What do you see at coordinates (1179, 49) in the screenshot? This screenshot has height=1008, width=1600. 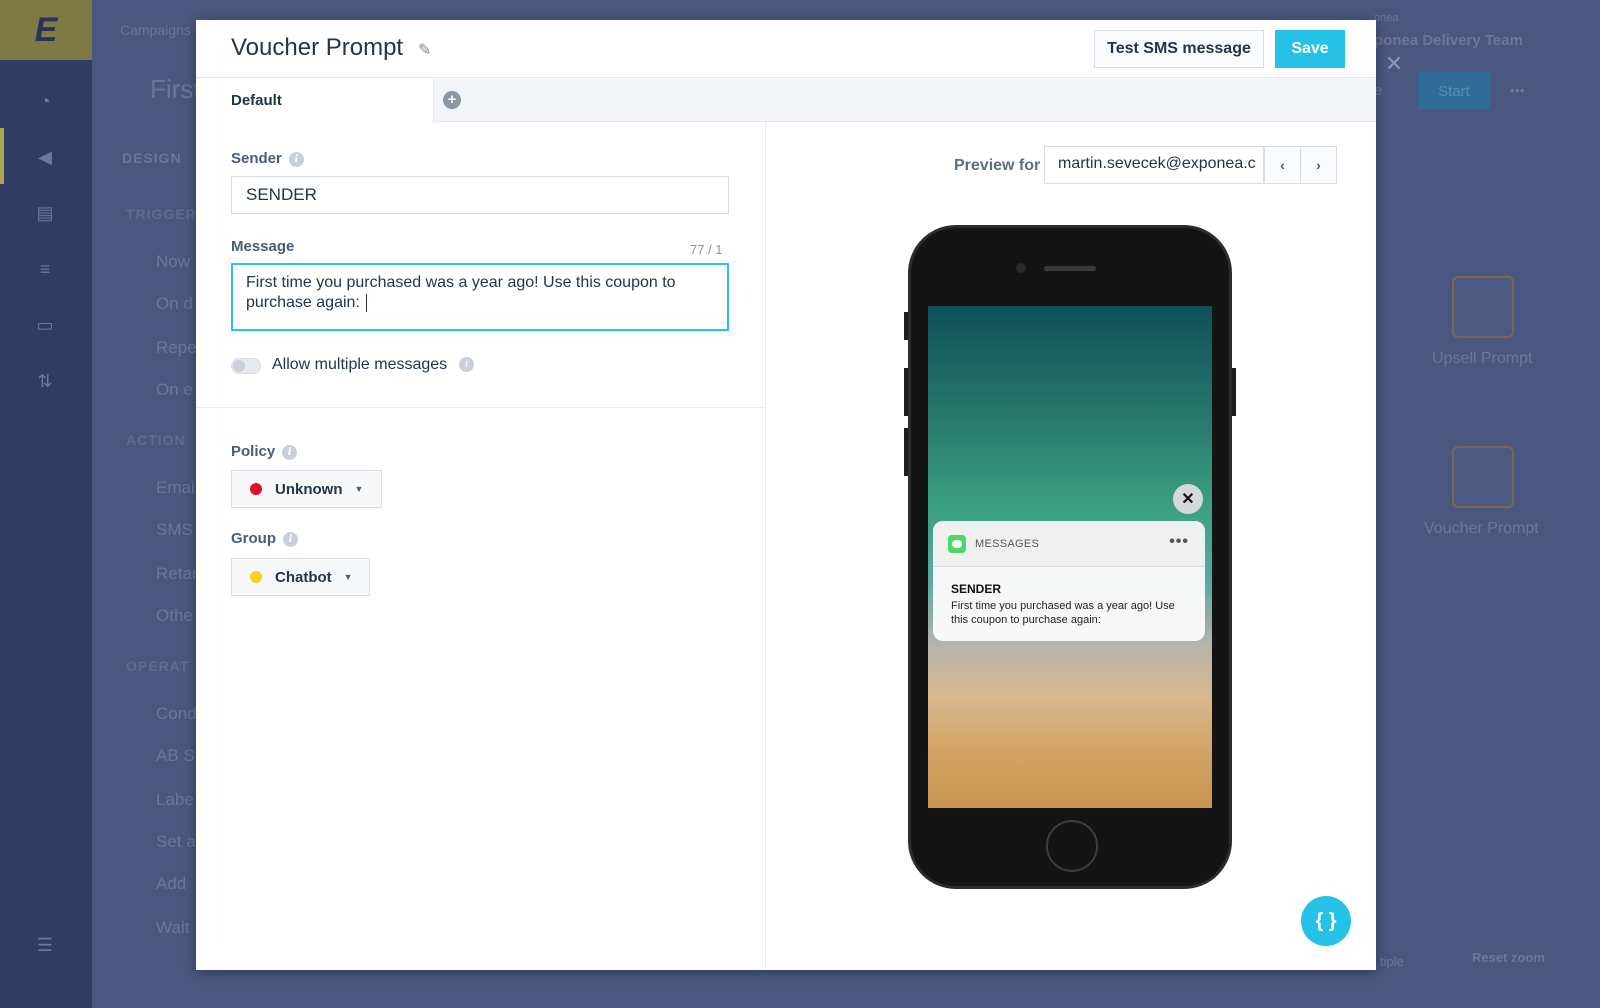 I see `test-sms-button: Test SMS message` at bounding box center [1179, 49].